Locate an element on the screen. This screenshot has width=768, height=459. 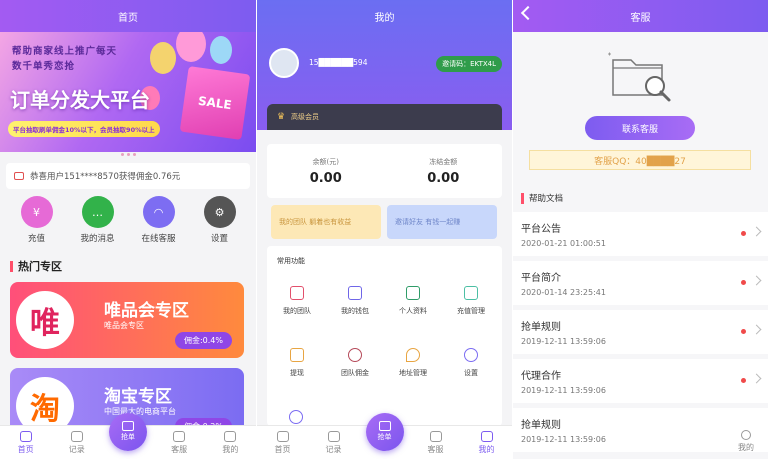
article-title: 抢单规则 is located at coordinates (541, 327).